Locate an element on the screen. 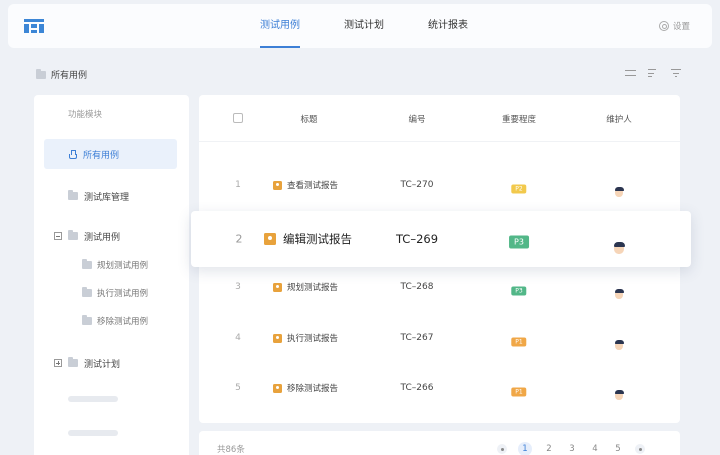 The width and height of the screenshot is (720, 455). row-number: 5 is located at coordinates (238, 388).